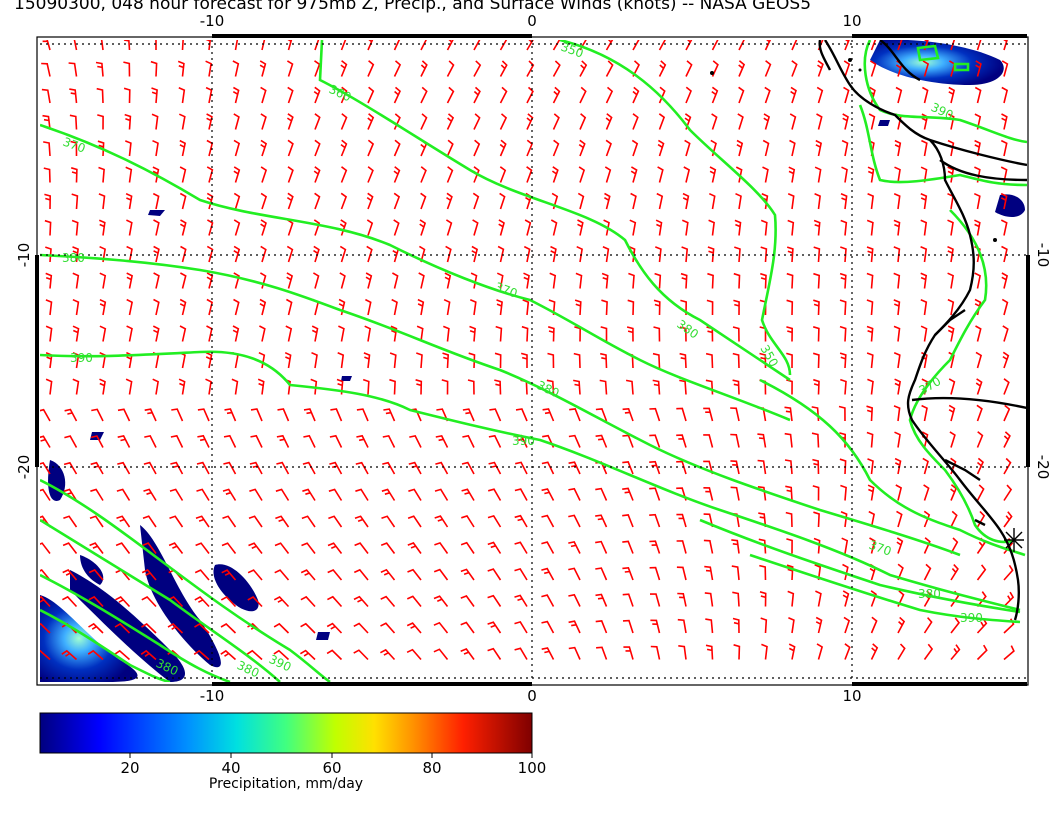  What do you see at coordinates (212, 696) in the screenshot?
I see `bottom-lon-label: -10` at bounding box center [212, 696].